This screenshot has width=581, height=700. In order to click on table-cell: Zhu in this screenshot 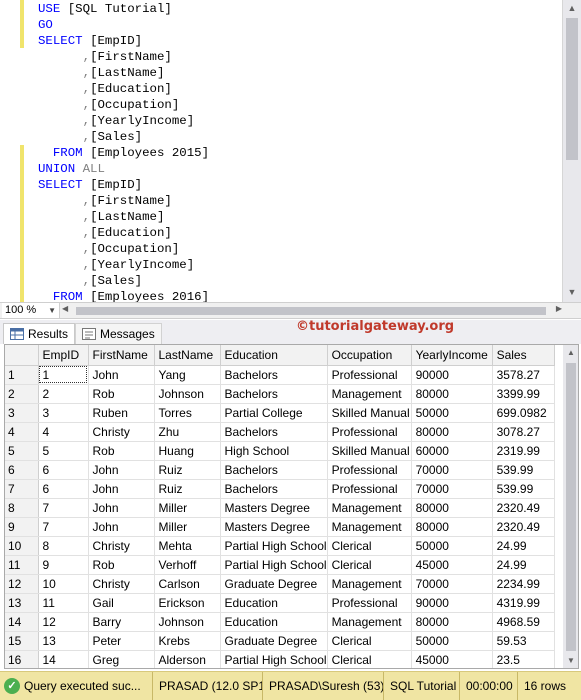, I will do `click(187, 432)`.